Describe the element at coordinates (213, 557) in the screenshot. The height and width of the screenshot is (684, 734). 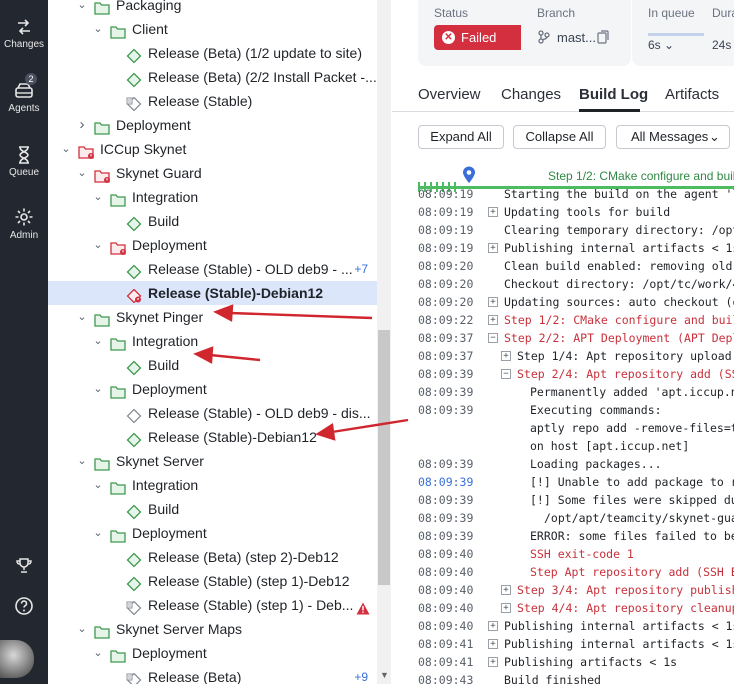
I see `tree-item: Release (Beta) (step 2)-Deb12` at that location.